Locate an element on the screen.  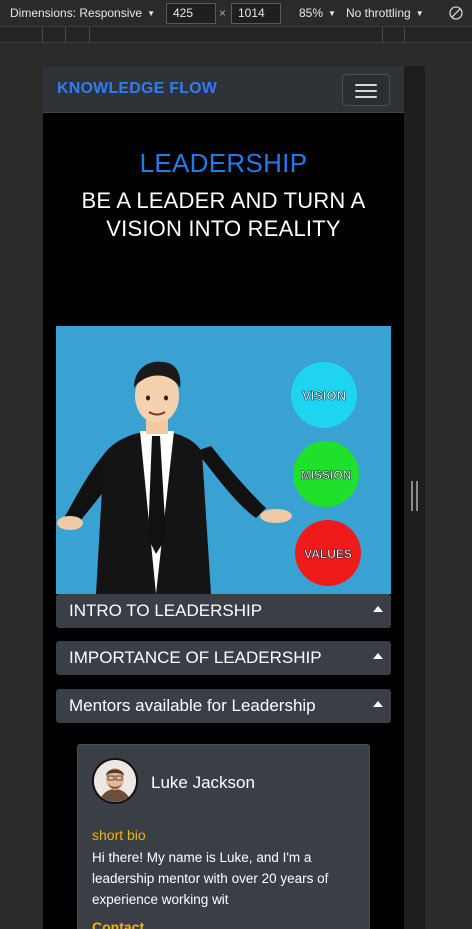
page-title: LEADERSHIP is located at coordinates (223, 163).